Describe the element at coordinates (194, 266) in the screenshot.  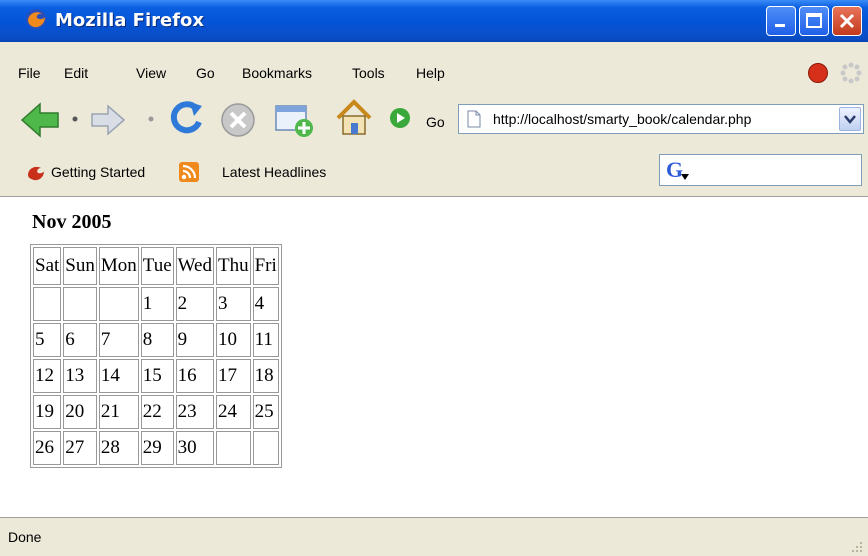
I see `weekday-header: Wed` at that location.